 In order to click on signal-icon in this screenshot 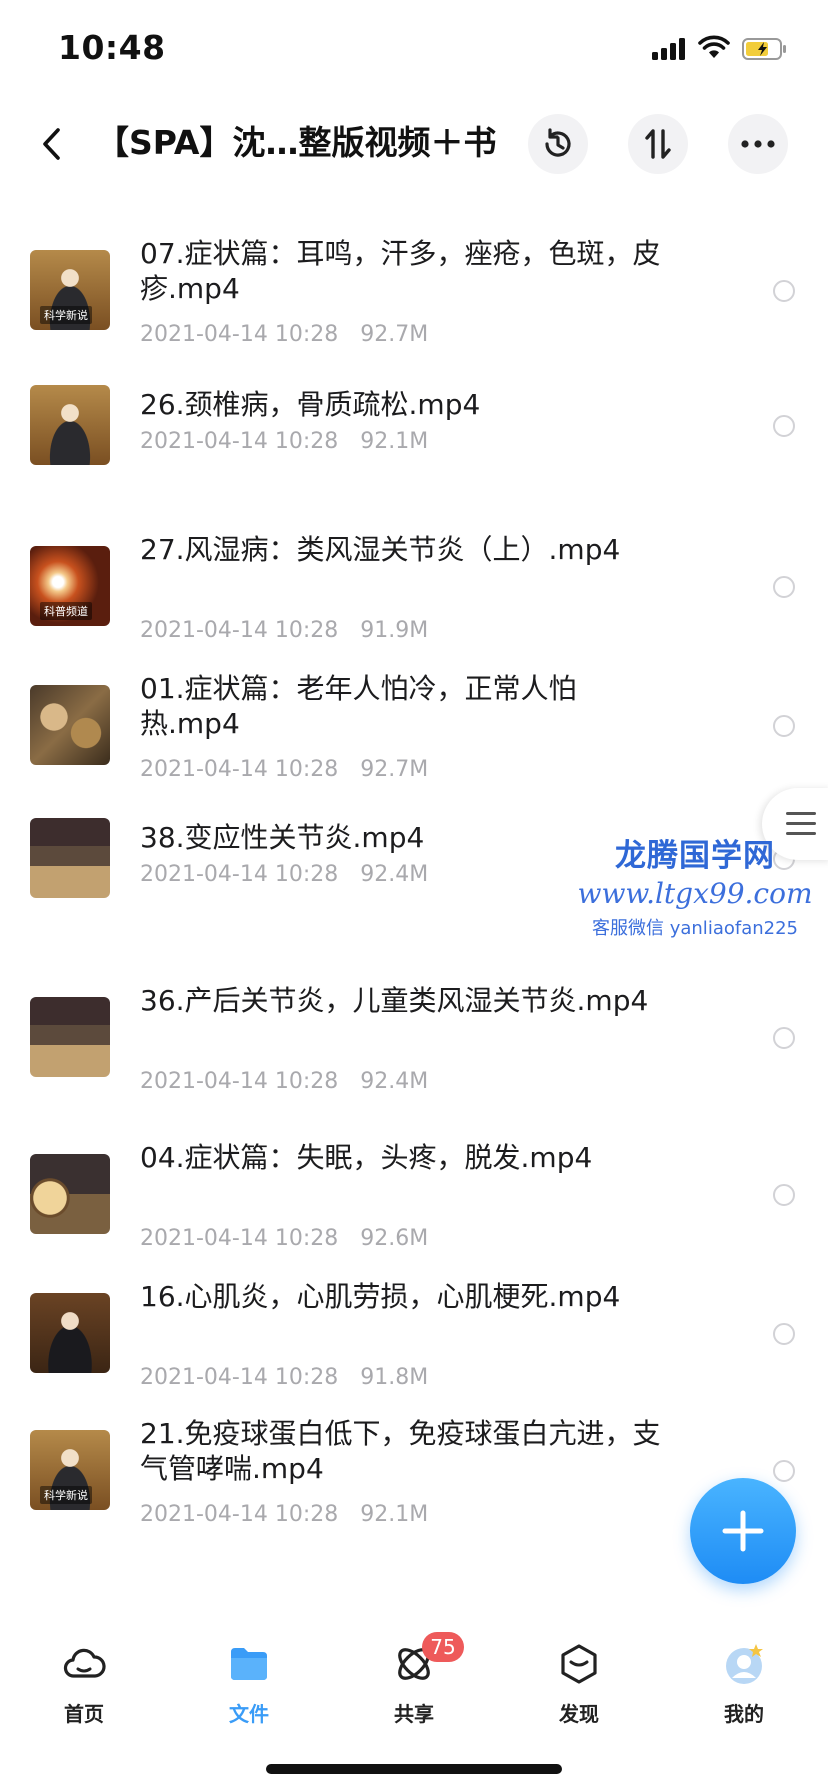, I will do `click(670, 49)`.